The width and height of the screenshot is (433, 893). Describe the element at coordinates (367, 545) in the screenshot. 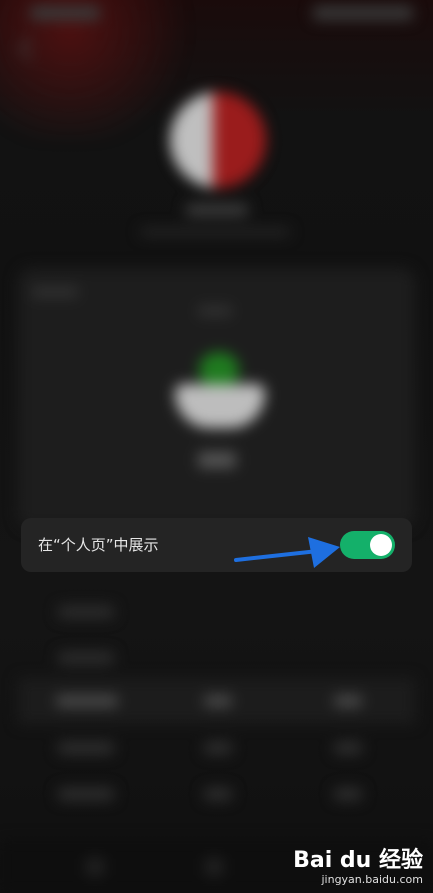

I see `show-on-profile-toggle` at that location.